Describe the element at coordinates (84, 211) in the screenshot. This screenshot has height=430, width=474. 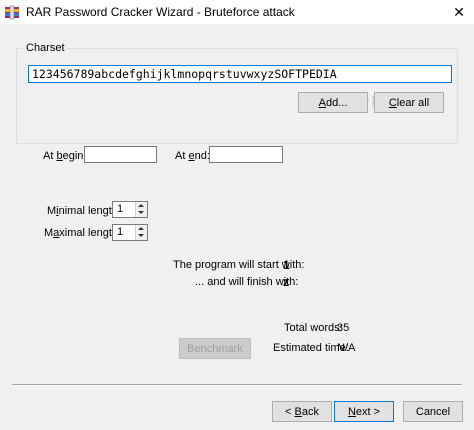
I see `minimal-length-label: Minimal length:` at that location.